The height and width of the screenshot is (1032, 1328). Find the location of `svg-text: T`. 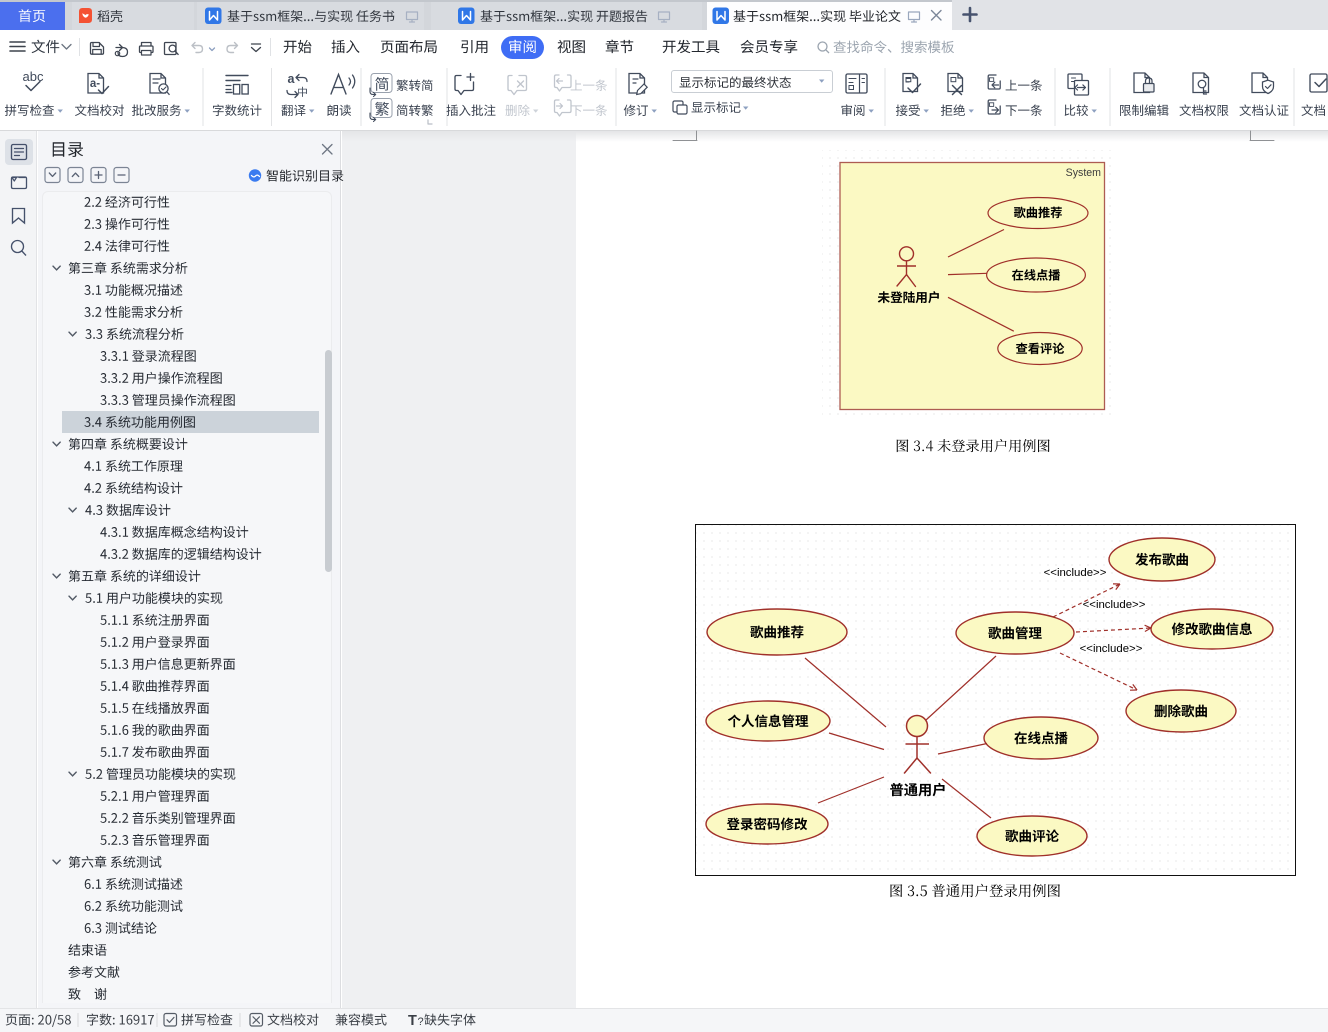

svg-text: T is located at coordinates (412, 1021).